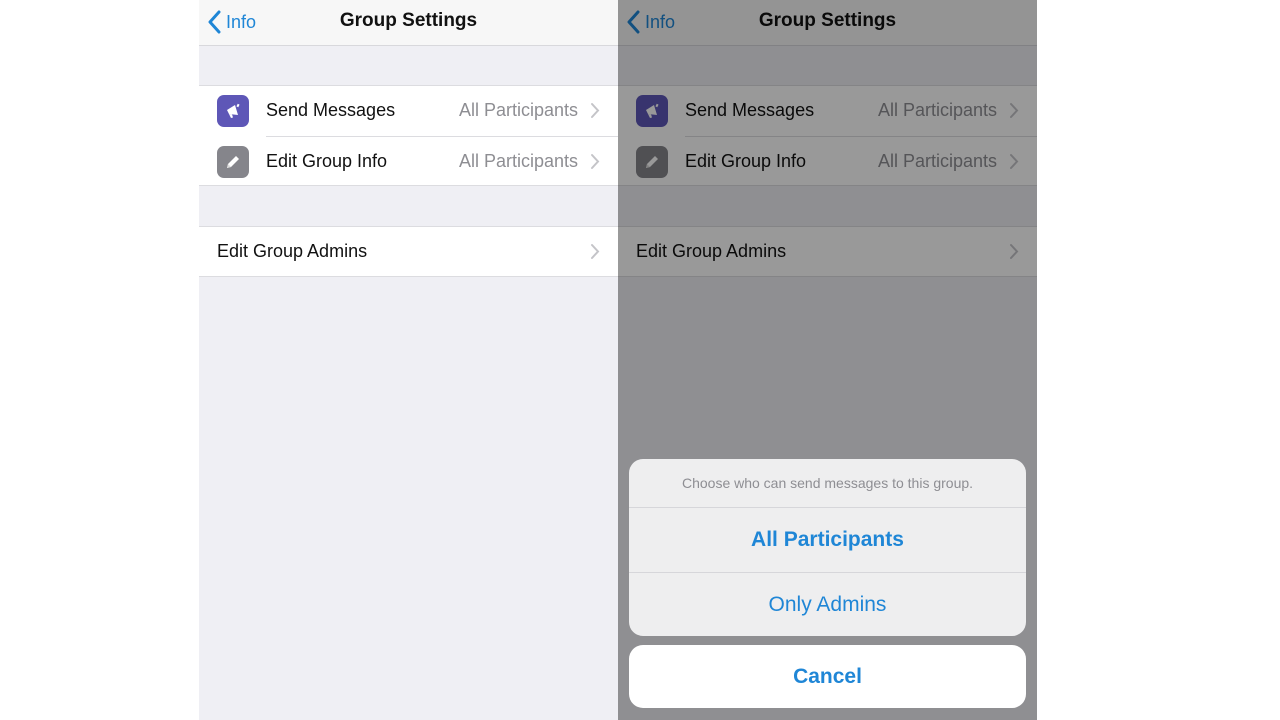 This screenshot has width=1280, height=720. What do you see at coordinates (331, 110) in the screenshot?
I see `send-messages-label: Send Messages` at bounding box center [331, 110].